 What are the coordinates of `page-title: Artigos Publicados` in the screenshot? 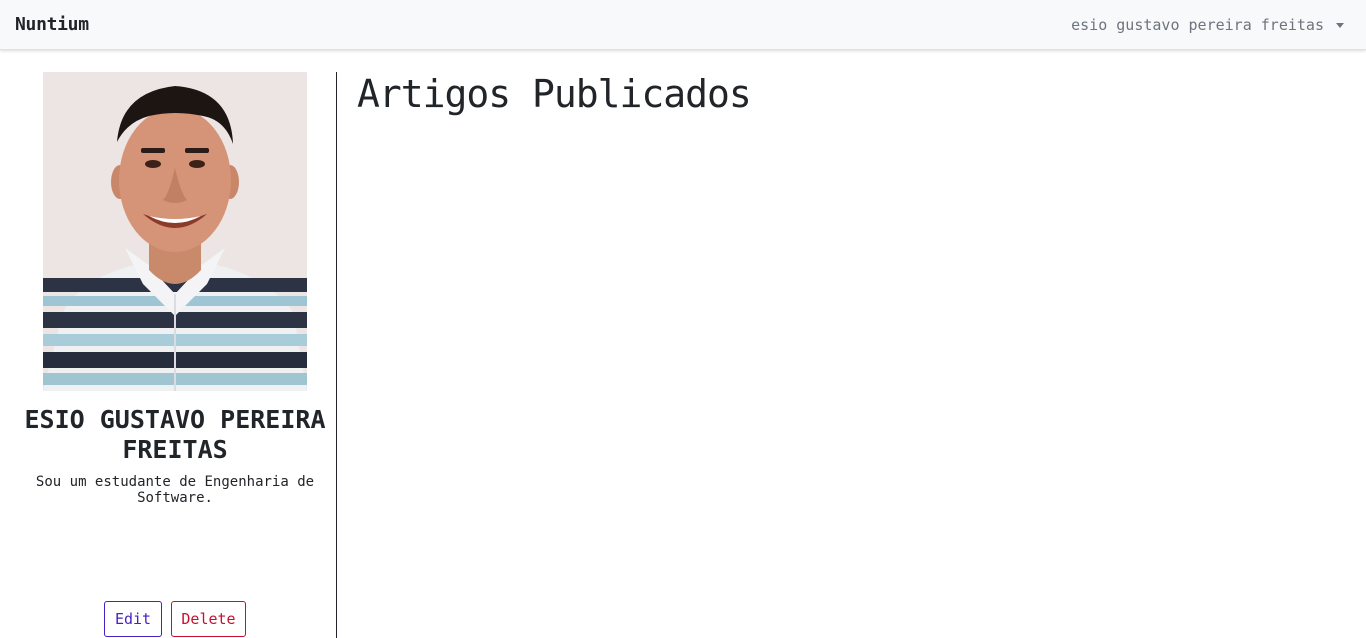 It's located at (554, 94).